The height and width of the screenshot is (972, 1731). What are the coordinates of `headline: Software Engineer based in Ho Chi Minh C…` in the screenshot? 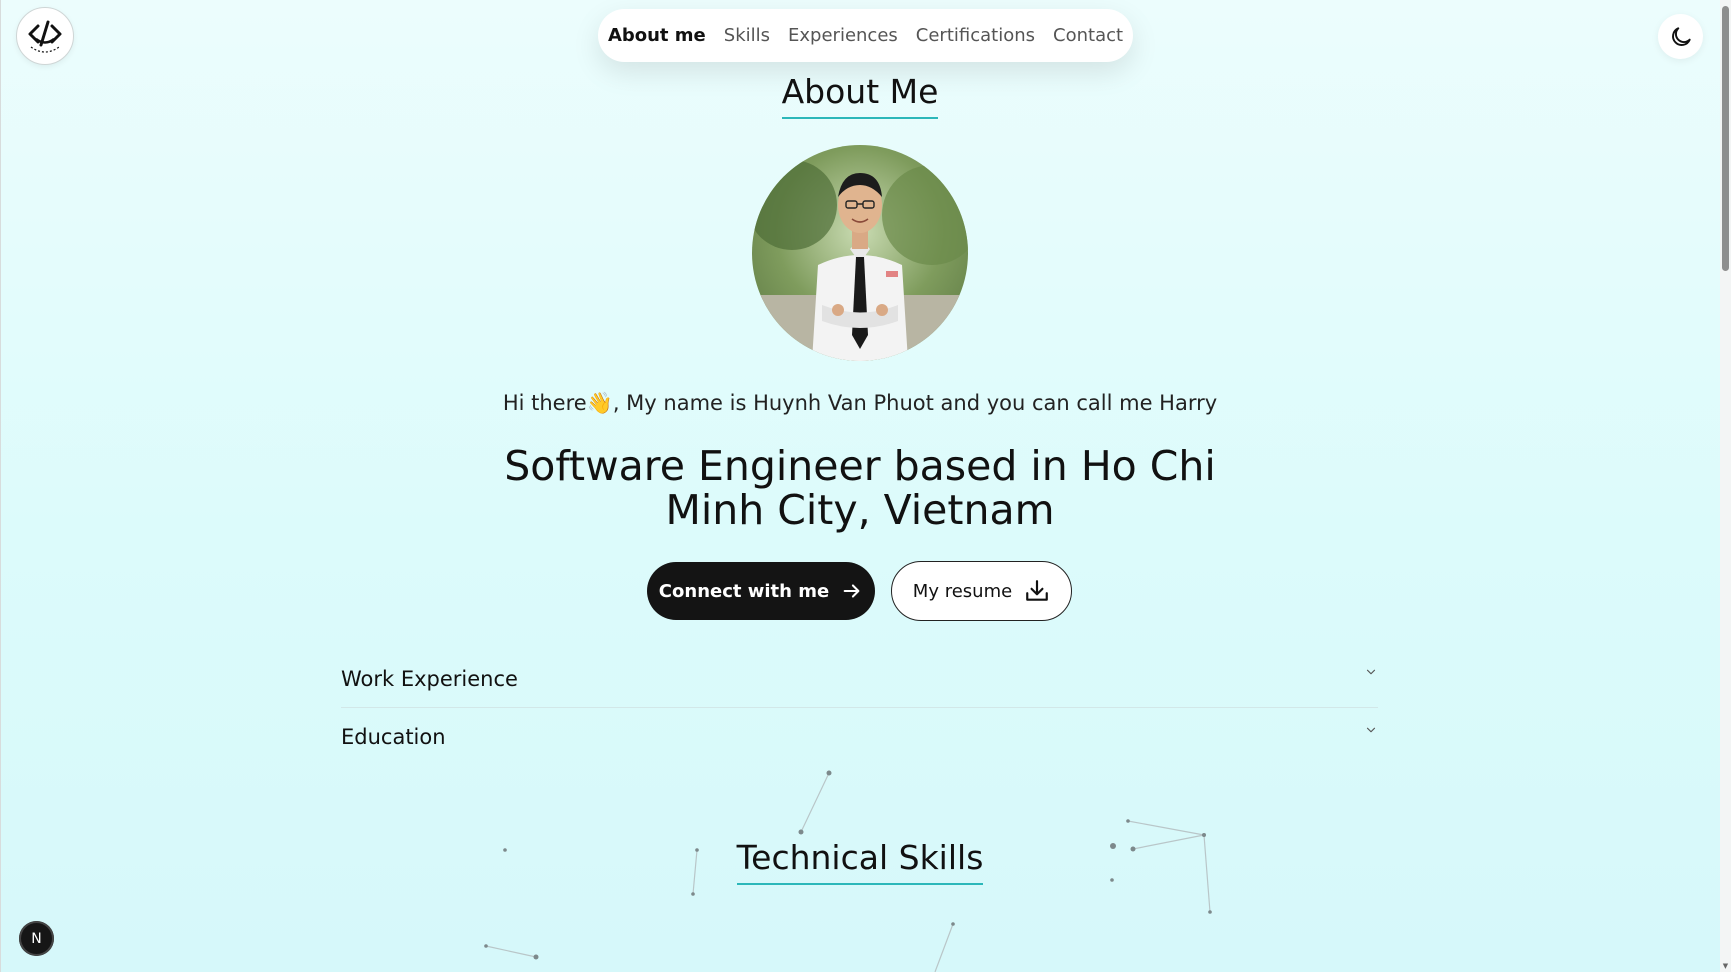 It's located at (860, 488).